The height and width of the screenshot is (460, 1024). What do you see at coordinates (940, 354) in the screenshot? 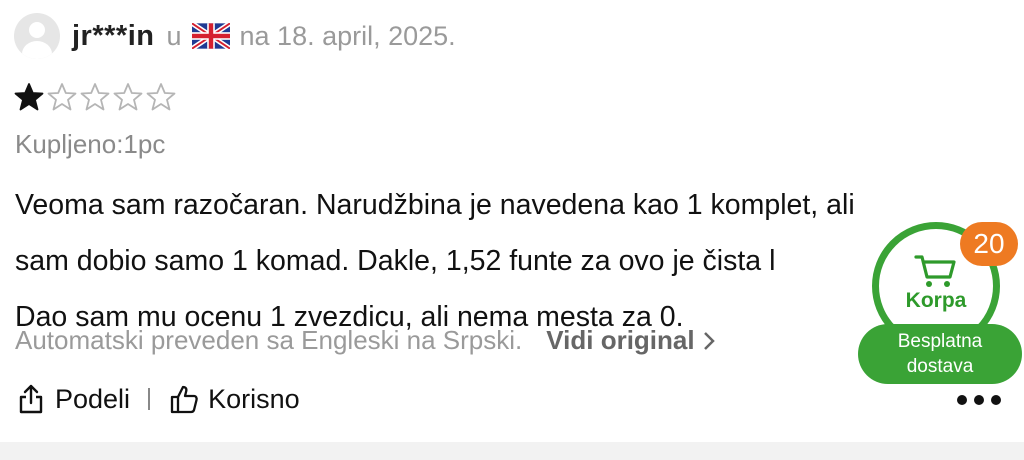
I see `free-shipping-badge: Besplatna dostava` at bounding box center [940, 354].